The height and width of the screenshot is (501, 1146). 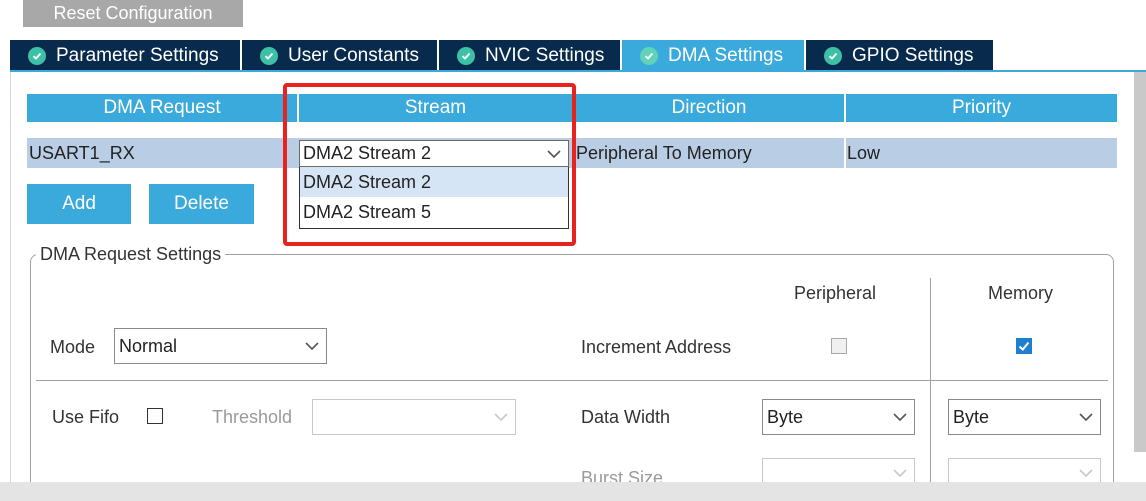 I want to click on tab-label: GPIO Settings, so click(x=913, y=55).